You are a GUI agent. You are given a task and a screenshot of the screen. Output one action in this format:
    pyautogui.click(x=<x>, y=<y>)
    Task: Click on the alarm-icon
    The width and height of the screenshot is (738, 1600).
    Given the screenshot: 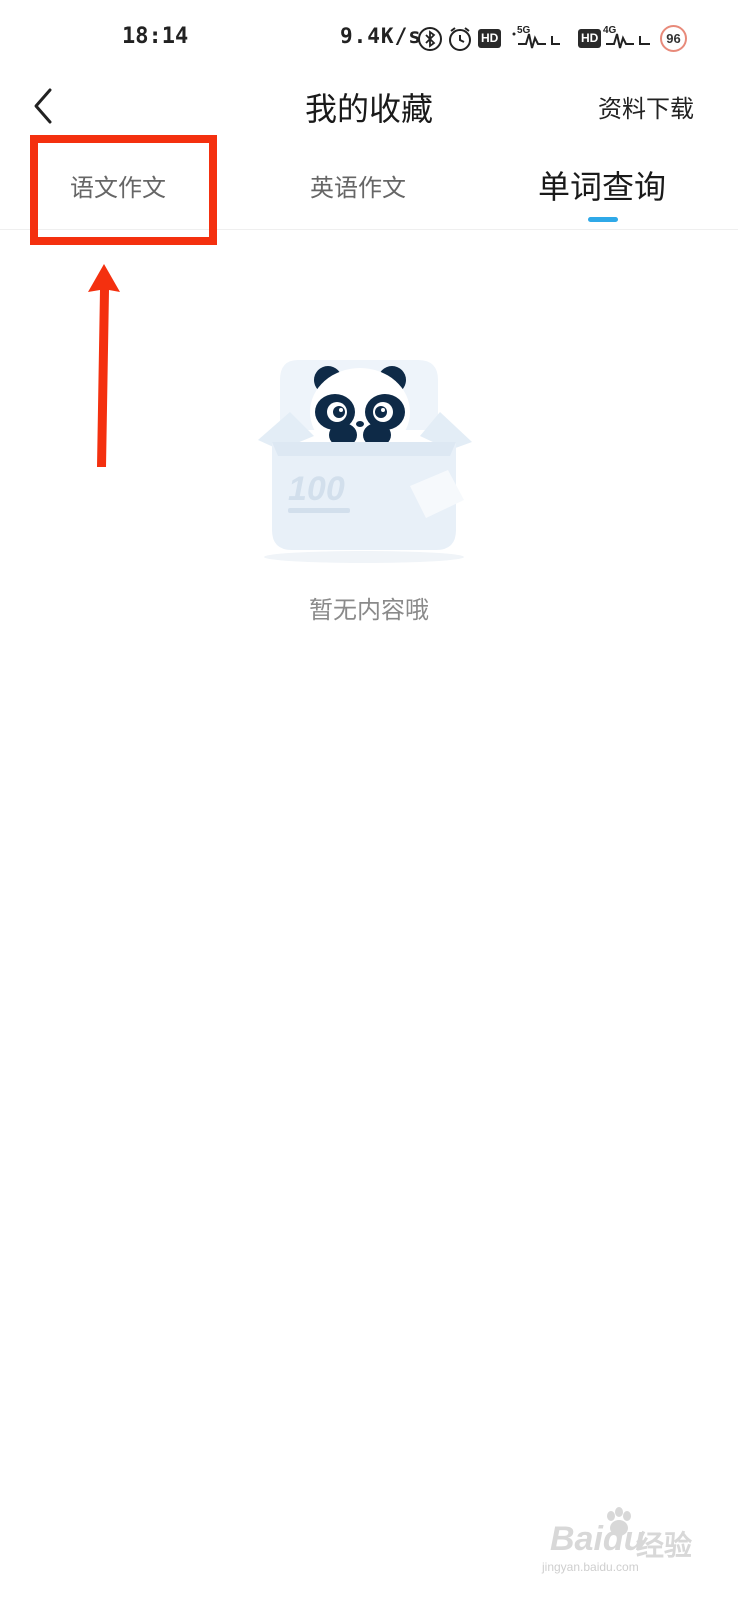 What is the action you would take?
    pyautogui.click(x=460, y=41)
    